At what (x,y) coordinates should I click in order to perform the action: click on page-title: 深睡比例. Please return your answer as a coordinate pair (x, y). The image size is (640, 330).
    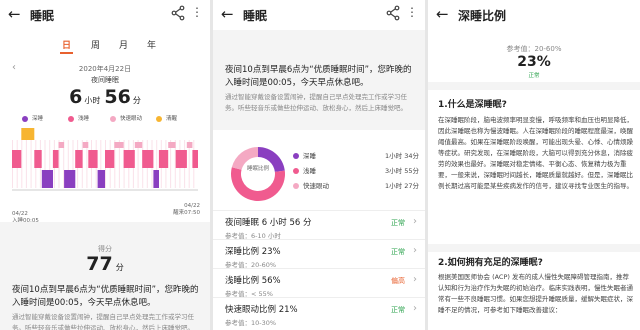
    Looking at the image, I should click on (482, 16).